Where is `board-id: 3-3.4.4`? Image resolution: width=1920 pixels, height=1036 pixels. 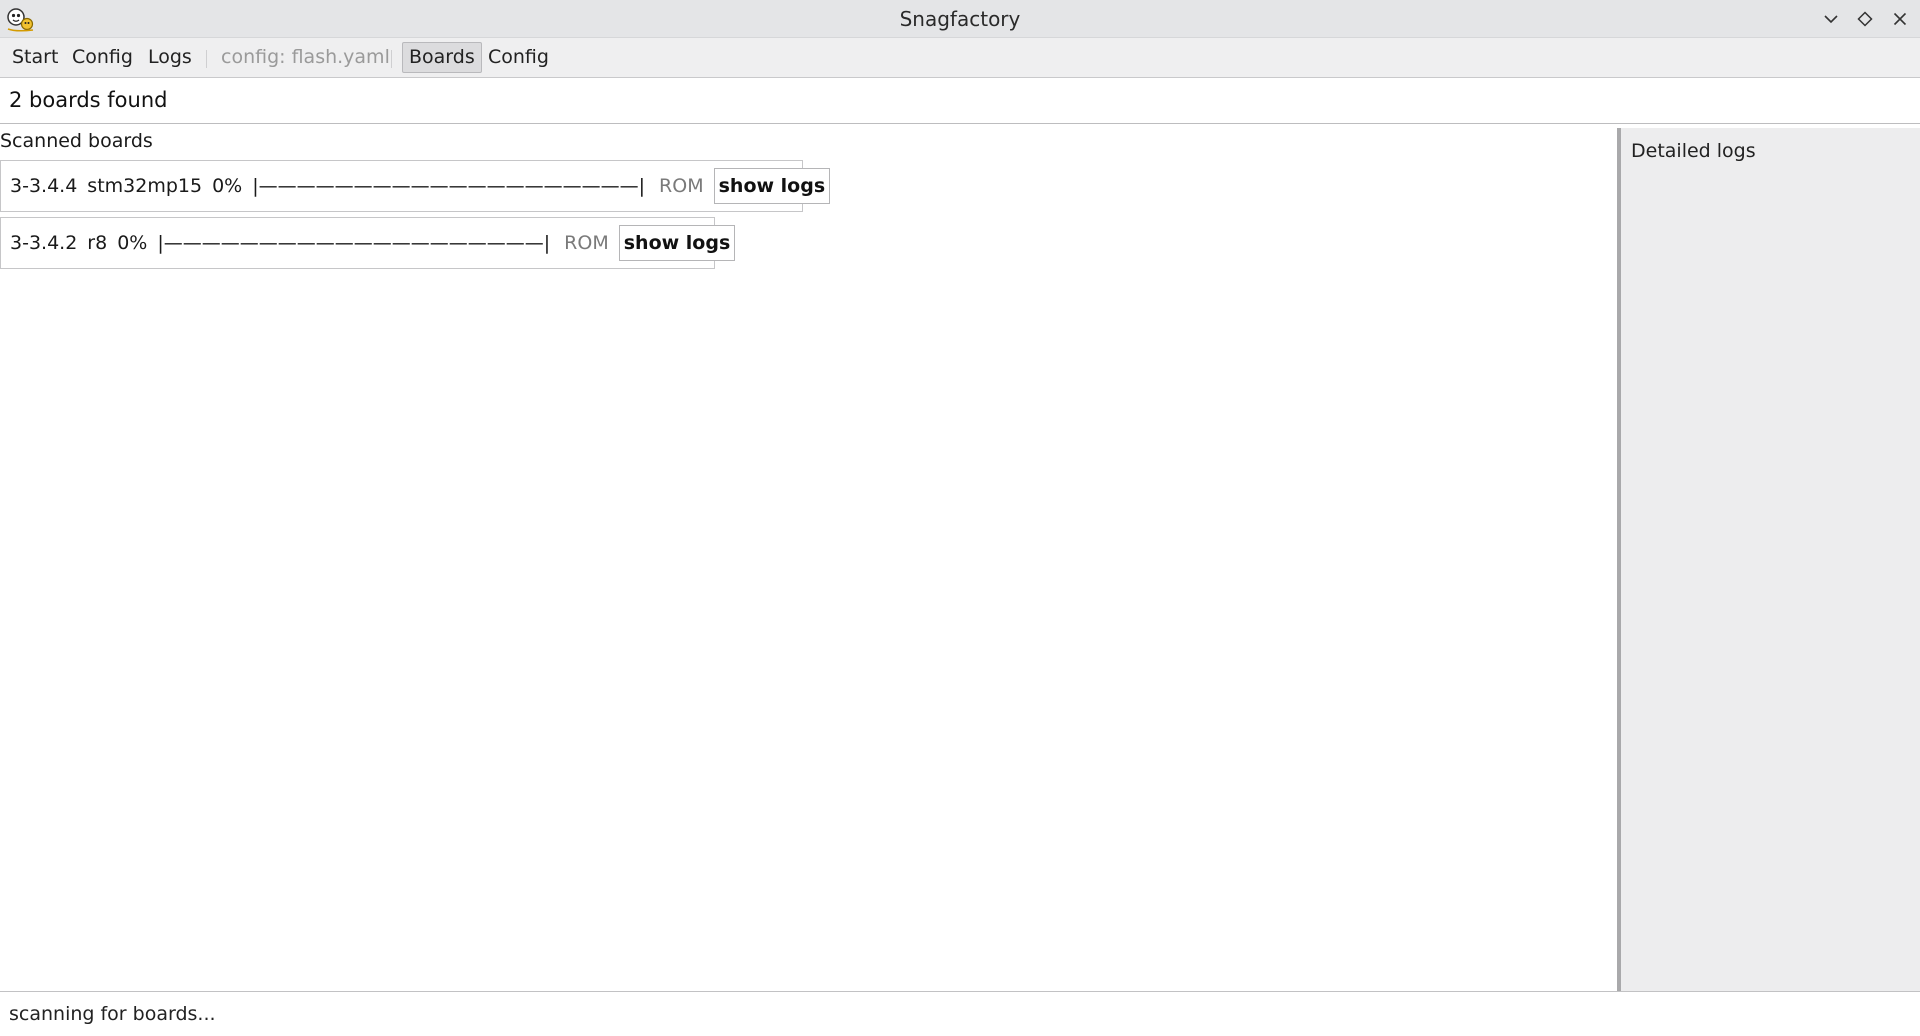 board-id: 3-3.4.4 is located at coordinates (44, 186).